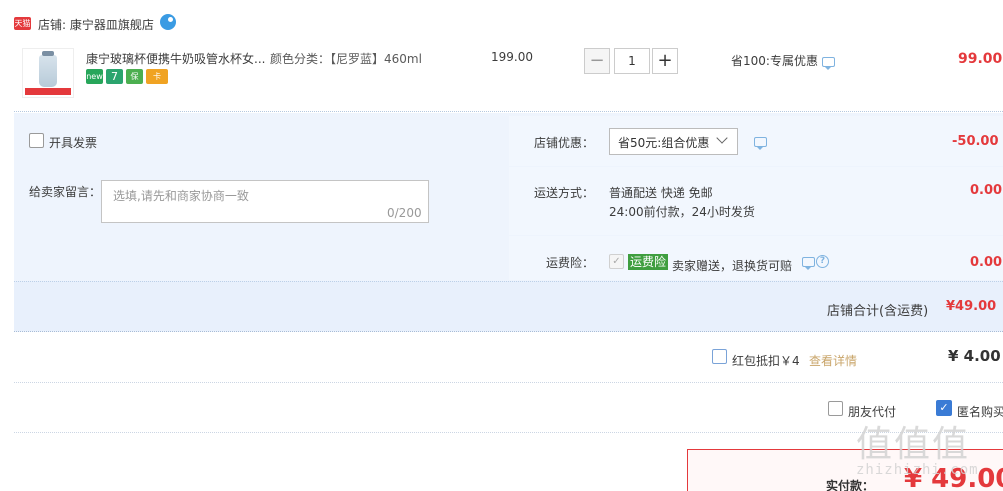 This screenshot has height=491, width=1003. Describe the element at coordinates (850, 485) in the screenshot. I see `payment-label: 实付款：` at that location.